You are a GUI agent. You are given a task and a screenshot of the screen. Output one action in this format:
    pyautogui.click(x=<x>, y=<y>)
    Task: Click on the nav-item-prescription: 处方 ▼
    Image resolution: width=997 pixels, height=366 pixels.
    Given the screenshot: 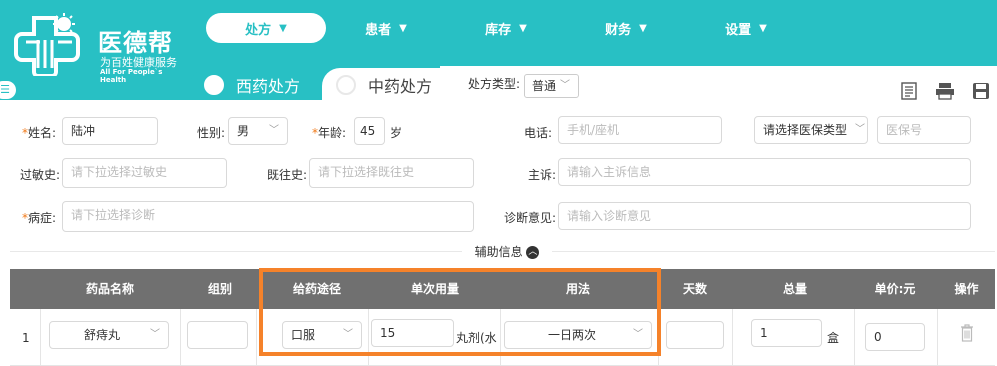 What is the action you would take?
    pyautogui.click(x=266, y=28)
    